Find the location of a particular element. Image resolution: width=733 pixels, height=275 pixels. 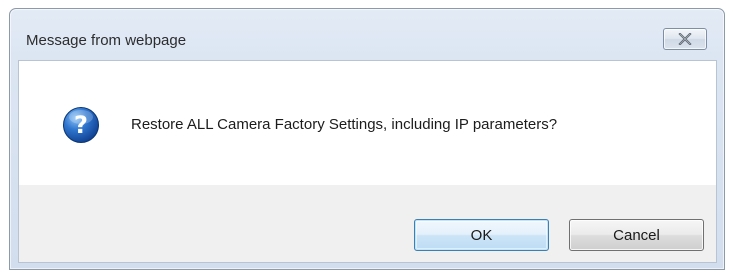

cancel-button: Cancel is located at coordinates (636, 235).